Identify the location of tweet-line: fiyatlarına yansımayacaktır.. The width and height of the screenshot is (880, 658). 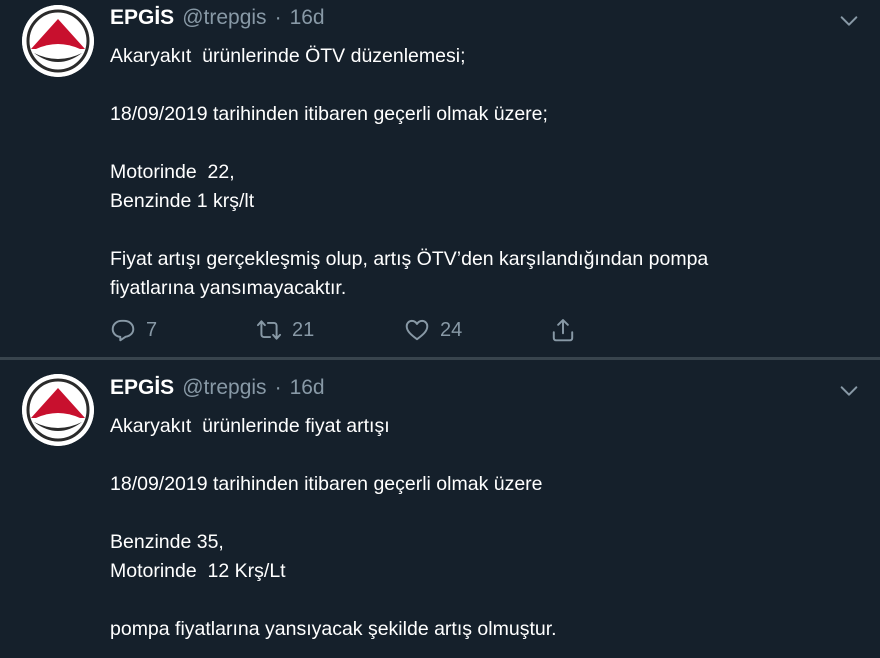
(228, 288).